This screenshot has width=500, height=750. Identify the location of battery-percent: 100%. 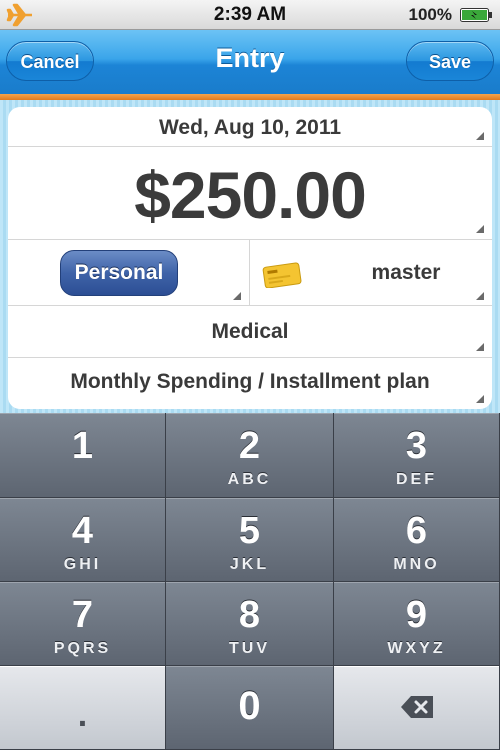
(430, 14).